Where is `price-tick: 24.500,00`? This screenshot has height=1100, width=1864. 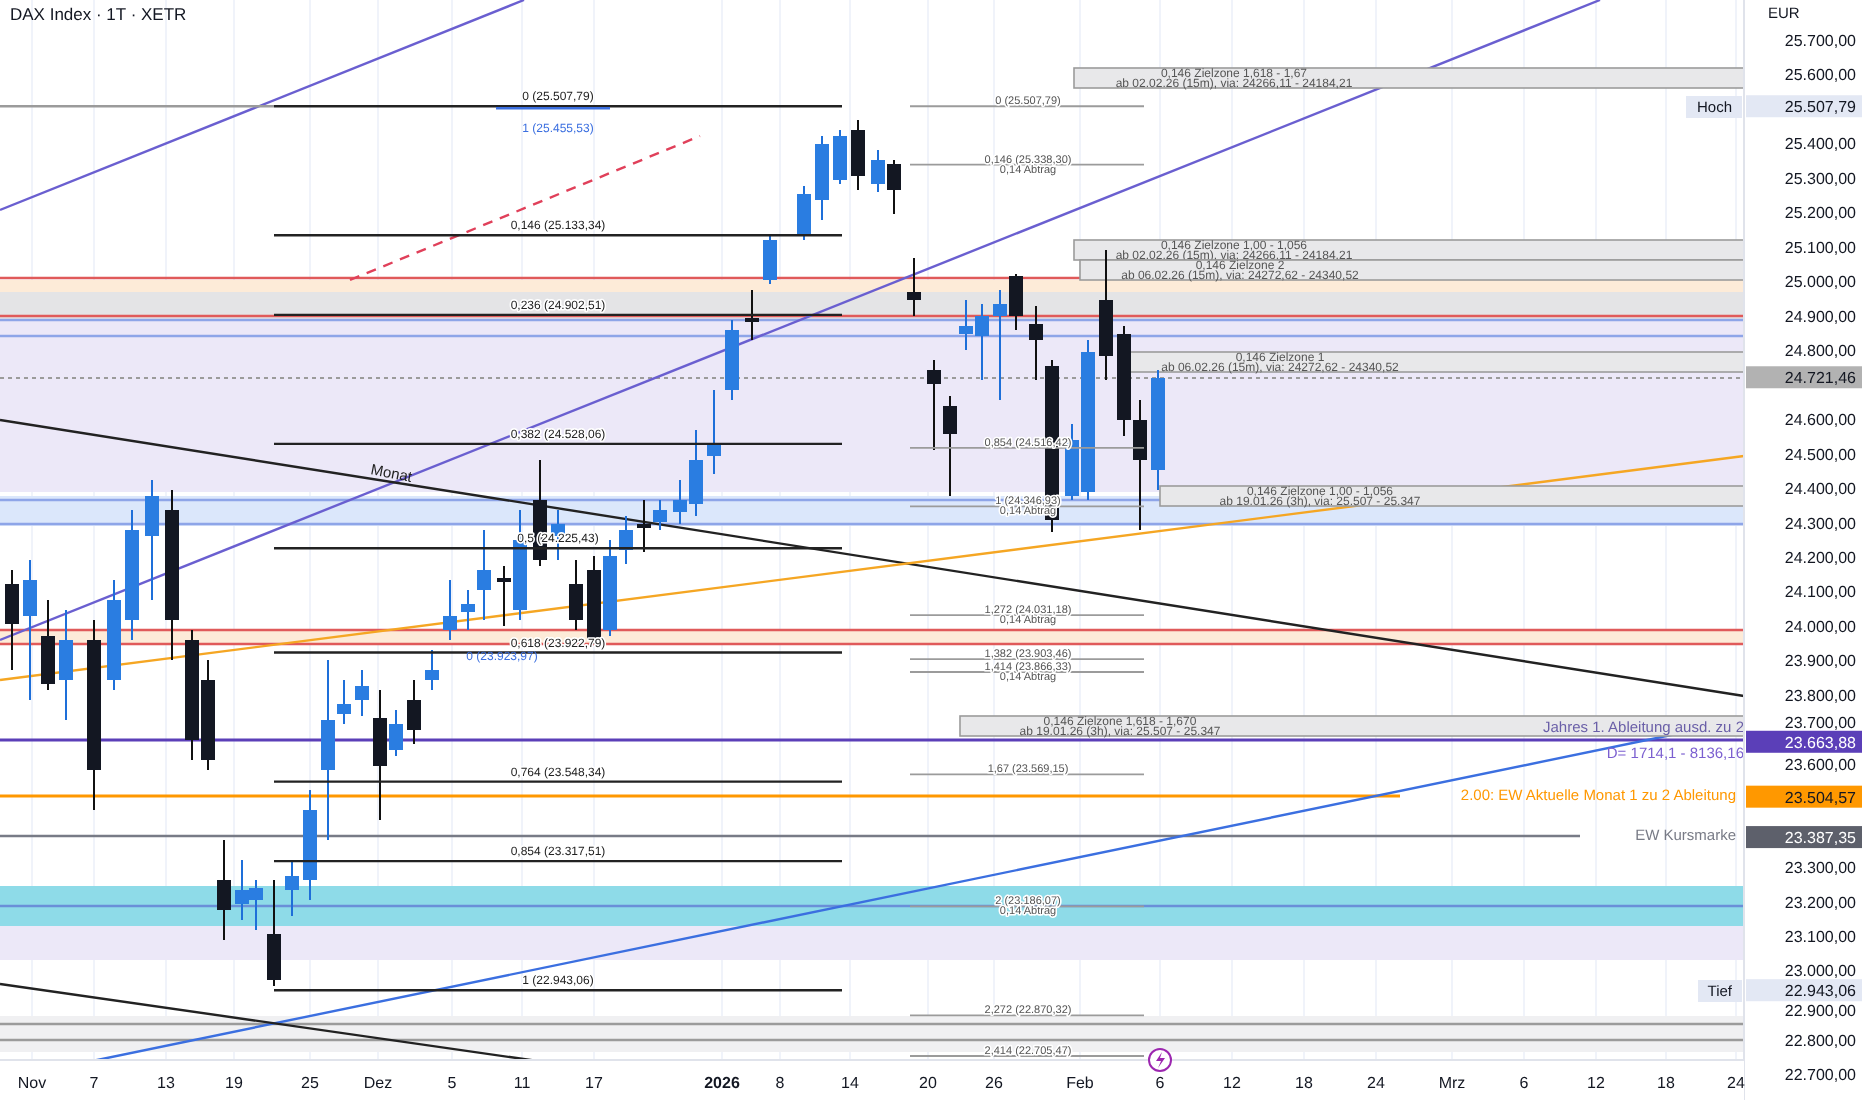
price-tick: 24.500,00 is located at coordinates (1820, 454).